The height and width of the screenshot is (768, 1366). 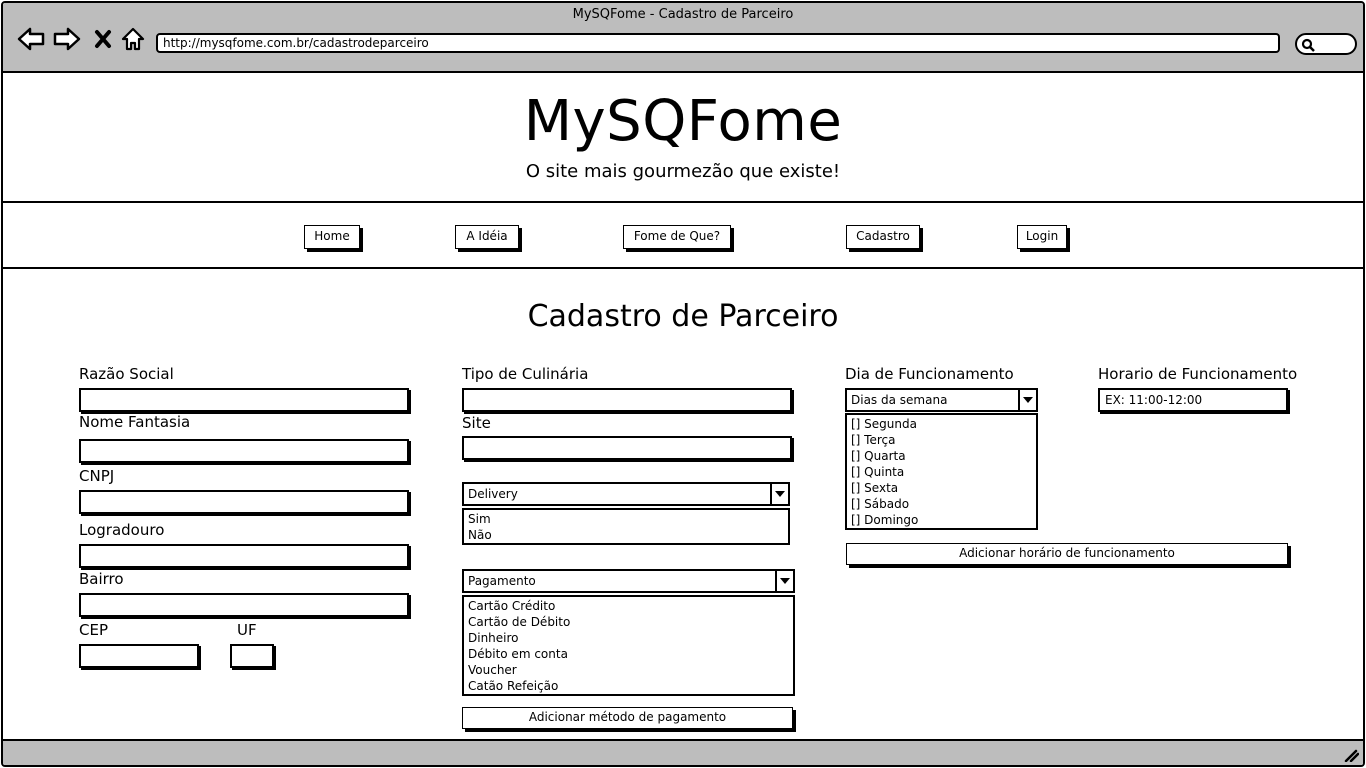 I want to click on logradouro-label: Logradouro, so click(x=122, y=530).